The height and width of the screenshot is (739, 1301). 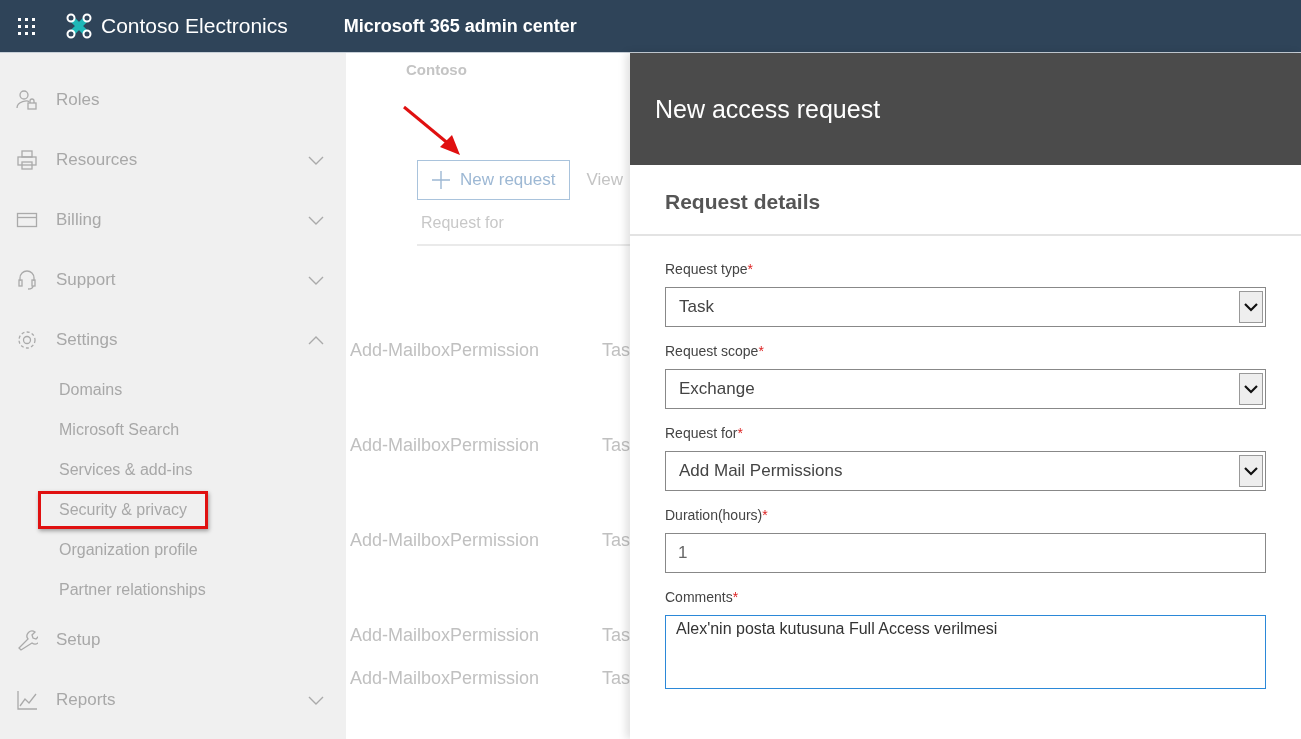 I want to click on nav-item: Support, so click(x=173, y=280).